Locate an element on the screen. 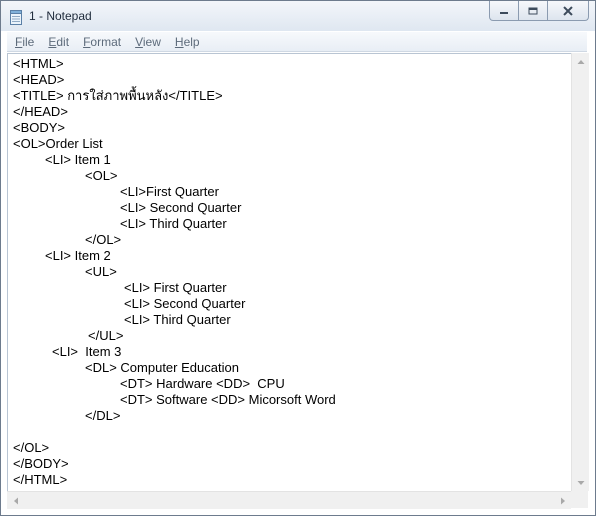 The width and height of the screenshot is (596, 516). minimize-button is located at coordinates (504, 11).